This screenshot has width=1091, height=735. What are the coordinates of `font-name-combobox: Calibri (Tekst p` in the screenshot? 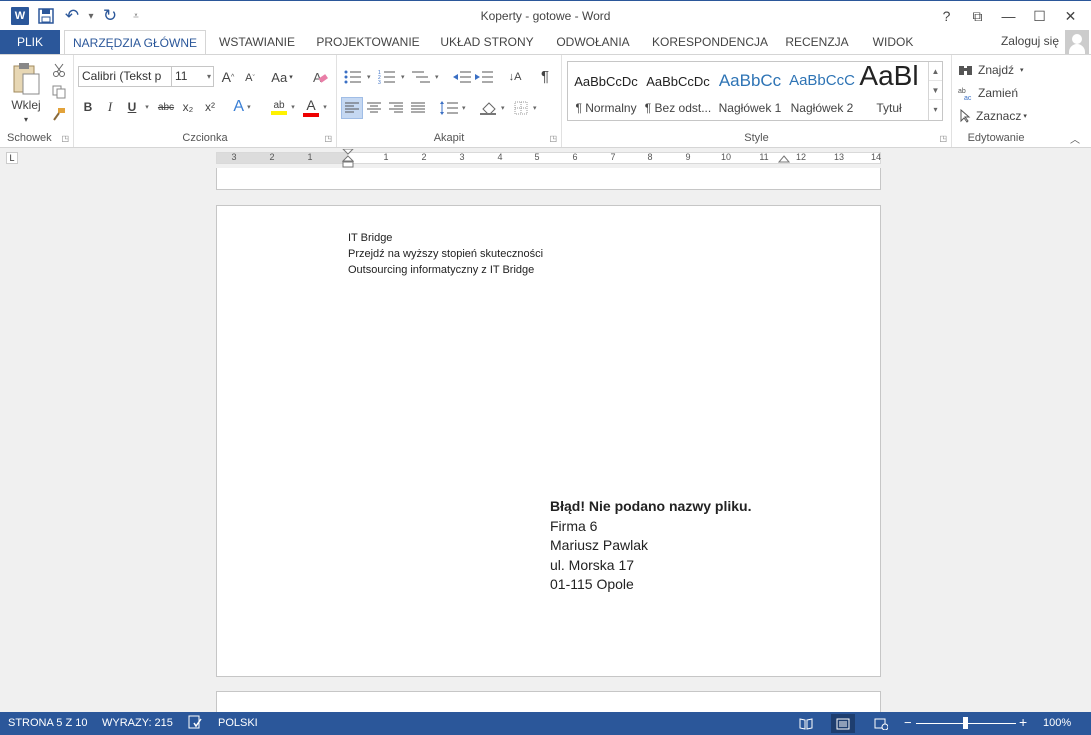 It's located at (125, 76).